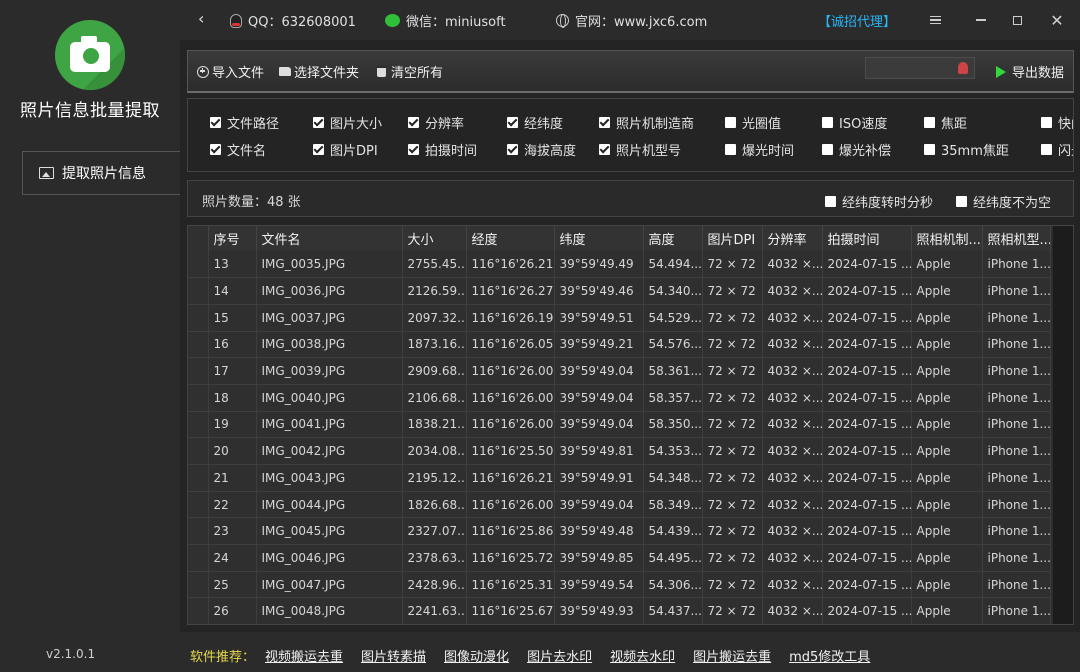  I want to click on column-header: 序号, so click(232, 238).